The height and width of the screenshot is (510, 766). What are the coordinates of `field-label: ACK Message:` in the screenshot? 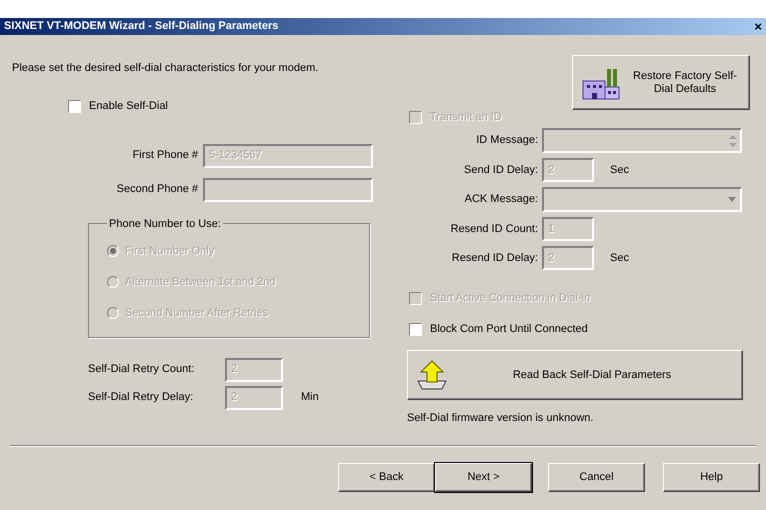 It's located at (501, 200).